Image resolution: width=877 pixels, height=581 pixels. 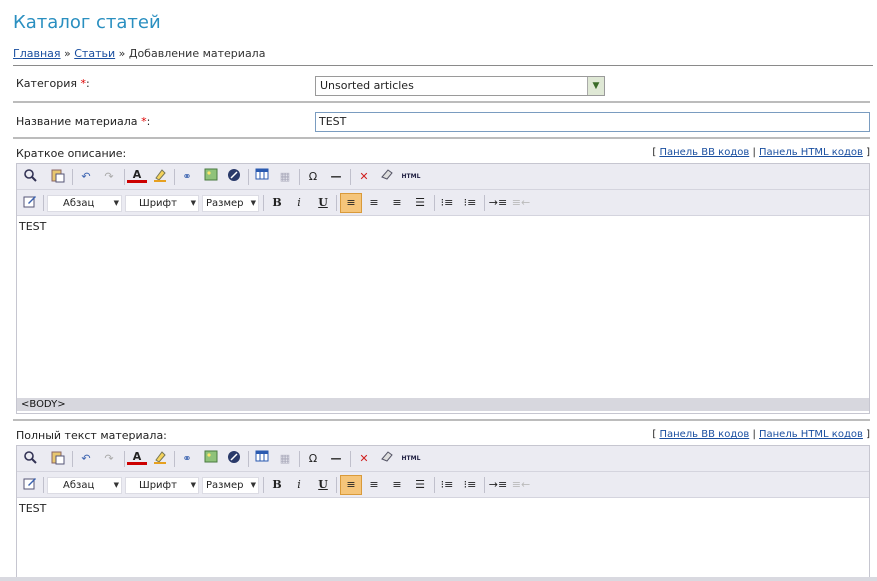 What do you see at coordinates (460, 86) in the screenshot?
I see `category-select: Unsorted articles ▼` at bounding box center [460, 86].